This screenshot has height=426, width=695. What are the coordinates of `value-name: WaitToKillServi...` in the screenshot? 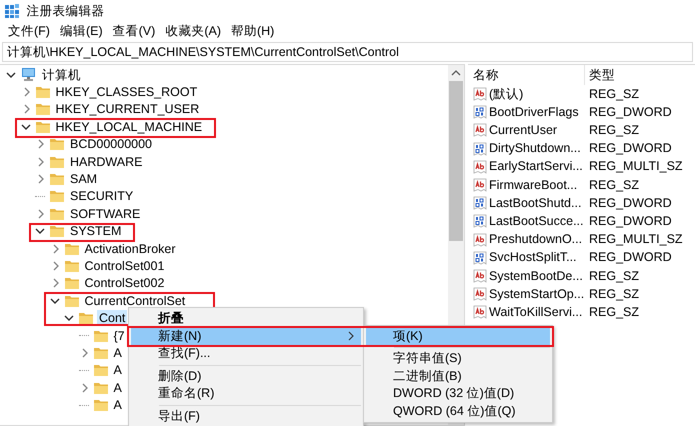 It's located at (535, 312).